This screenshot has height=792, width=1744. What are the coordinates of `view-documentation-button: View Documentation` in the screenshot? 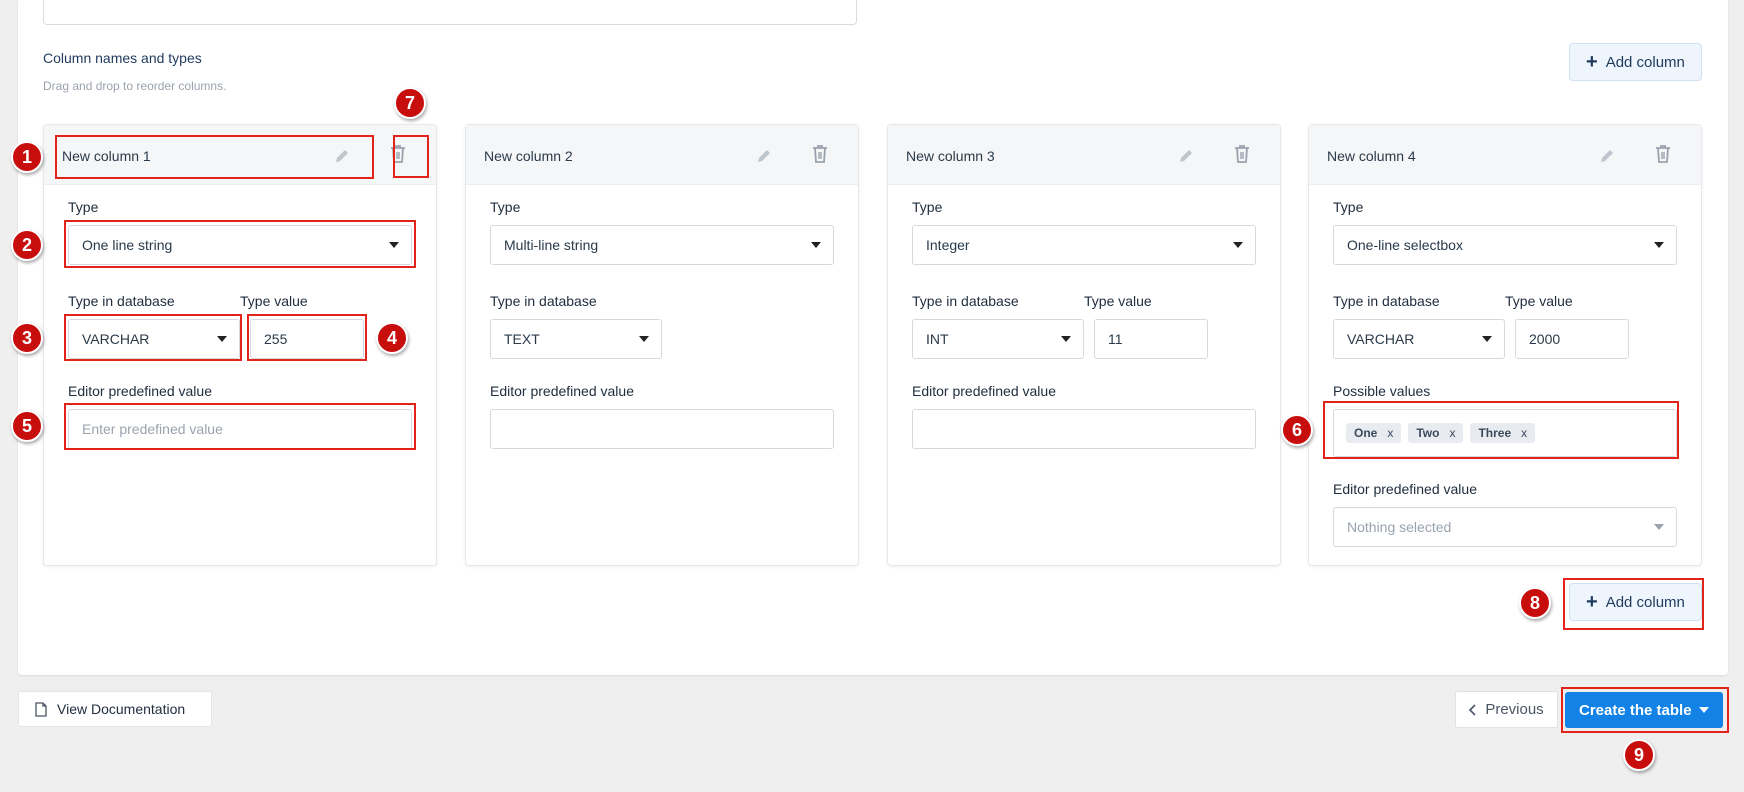 It's located at (115, 709).